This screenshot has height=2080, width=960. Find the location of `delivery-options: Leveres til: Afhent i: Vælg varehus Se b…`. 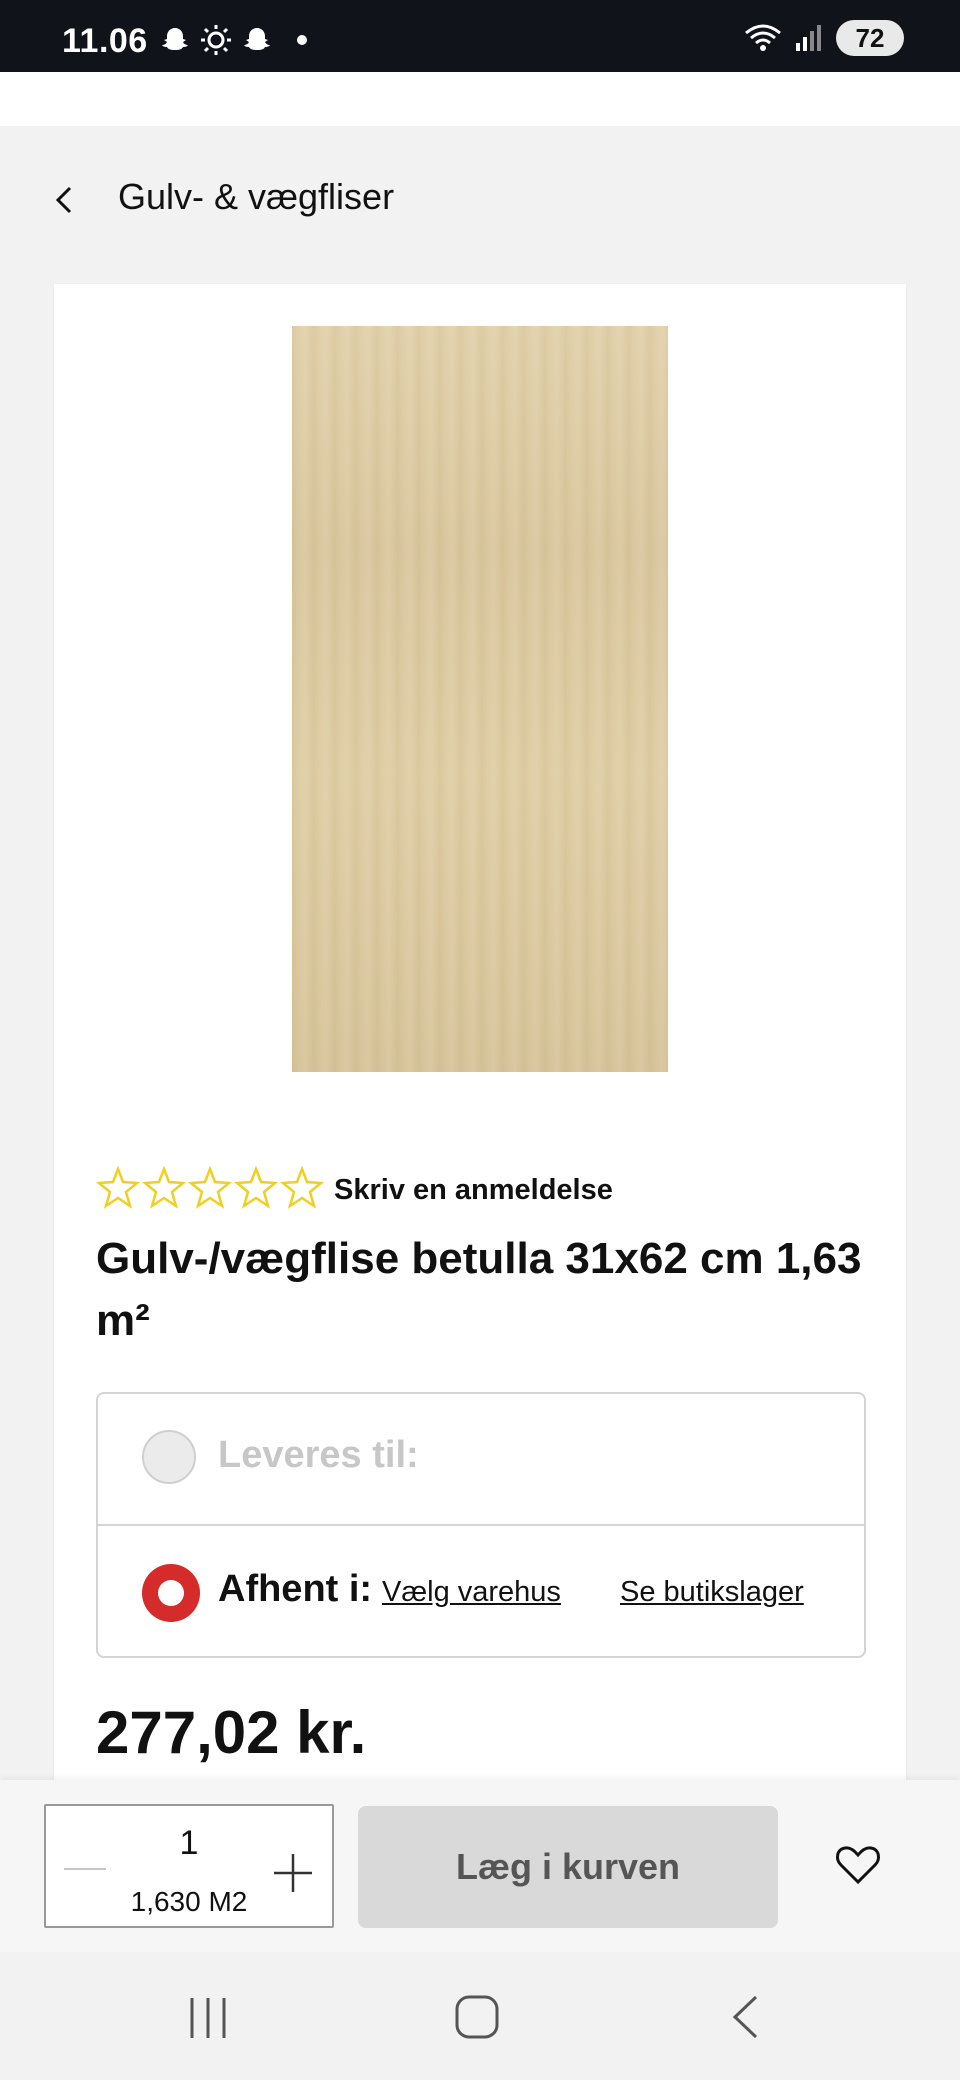

delivery-options: Leveres til: Afhent i: Vælg varehus Se b… is located at coordinates (481, 1525).